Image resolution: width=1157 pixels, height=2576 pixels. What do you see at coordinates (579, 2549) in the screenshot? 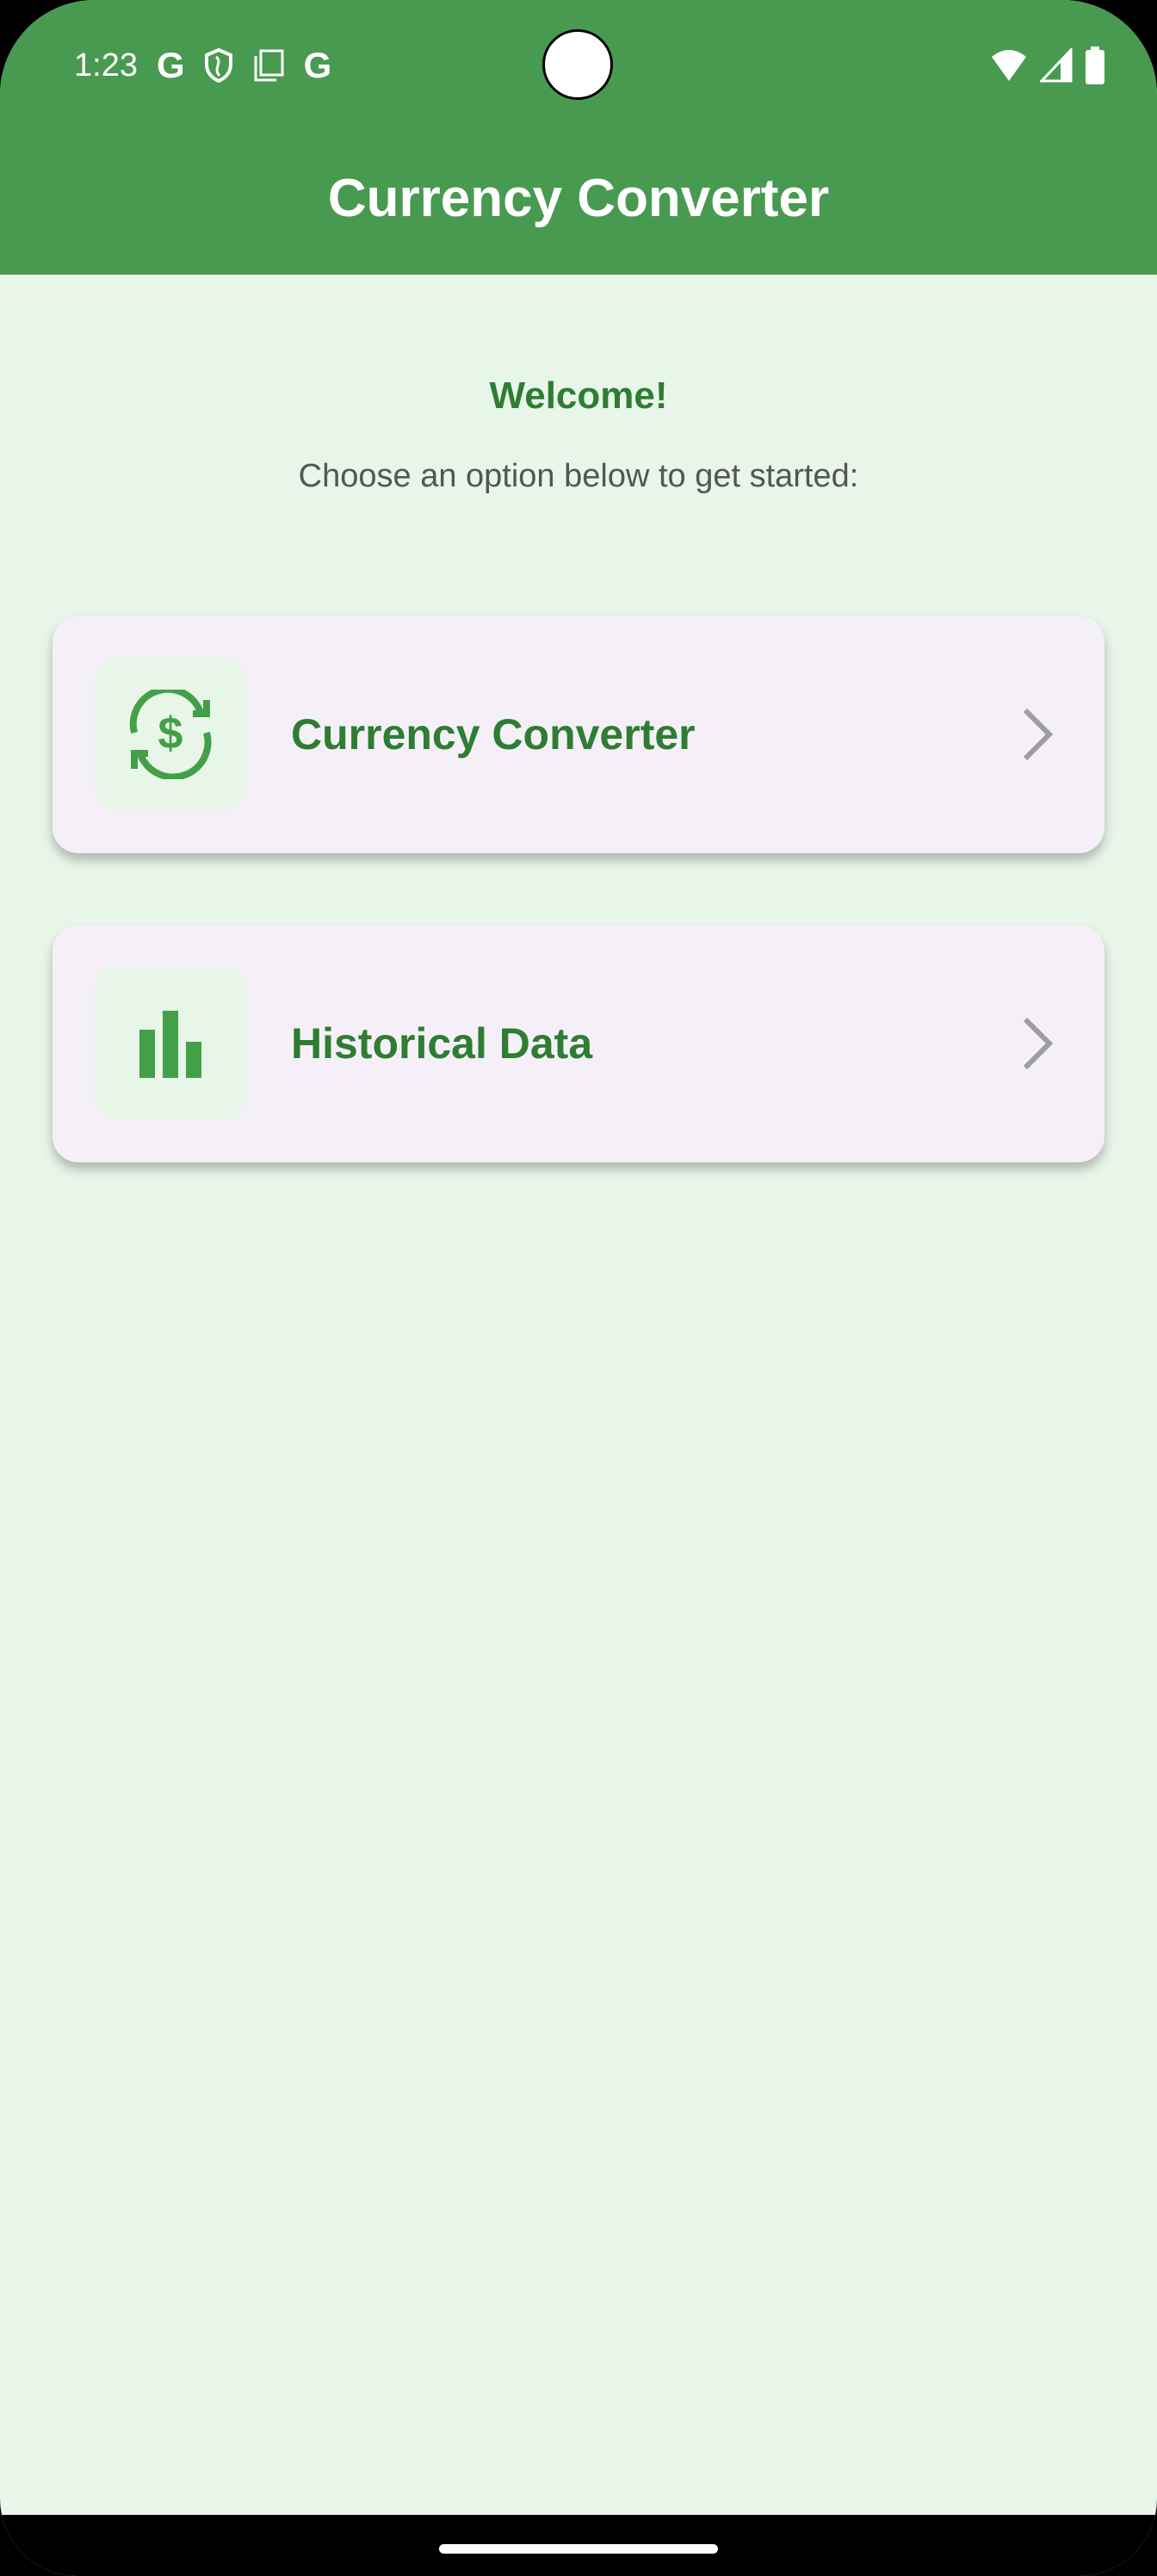
I see `home-gesture-handle` at bounding box center [579, 2549].